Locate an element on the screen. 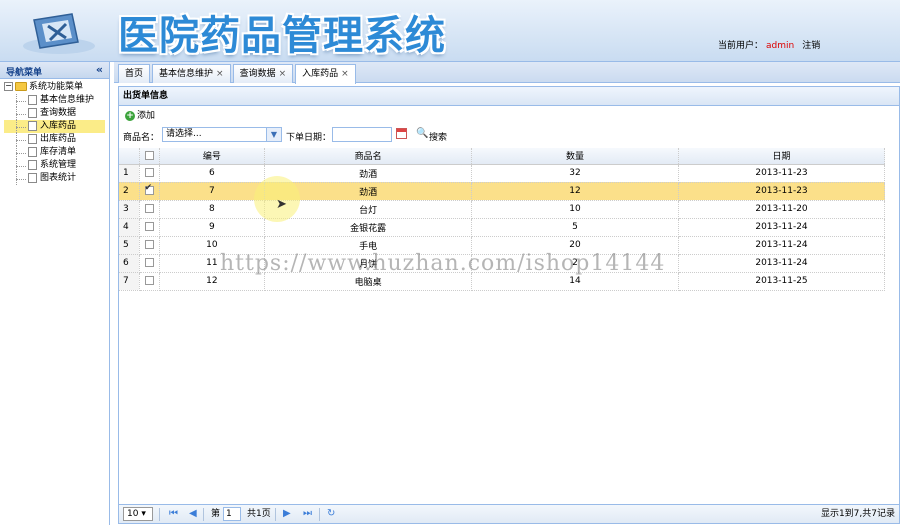 Image resolution: width=900 pixels, height=525 pixels. sidebar-item-0: 基本信息维护 is located at coordinates (54, 100).